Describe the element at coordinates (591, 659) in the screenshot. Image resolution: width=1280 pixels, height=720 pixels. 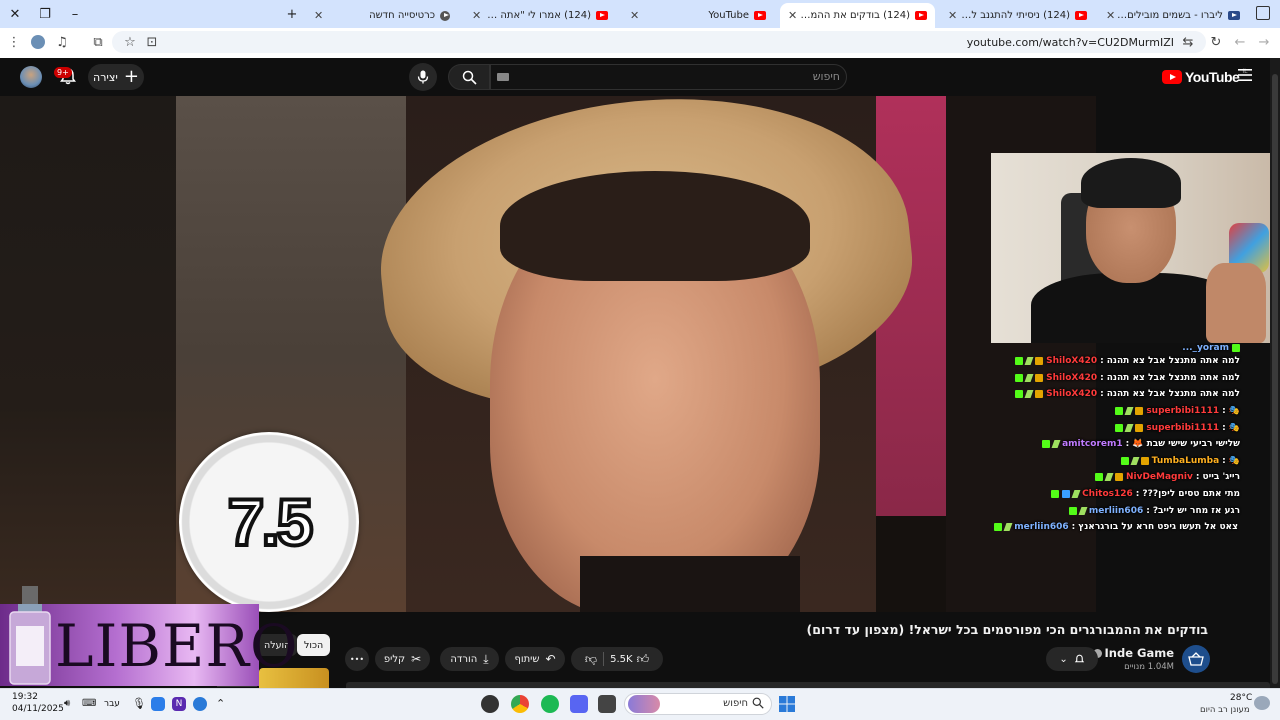
I see `dislike-button: 👎︎` at that location.